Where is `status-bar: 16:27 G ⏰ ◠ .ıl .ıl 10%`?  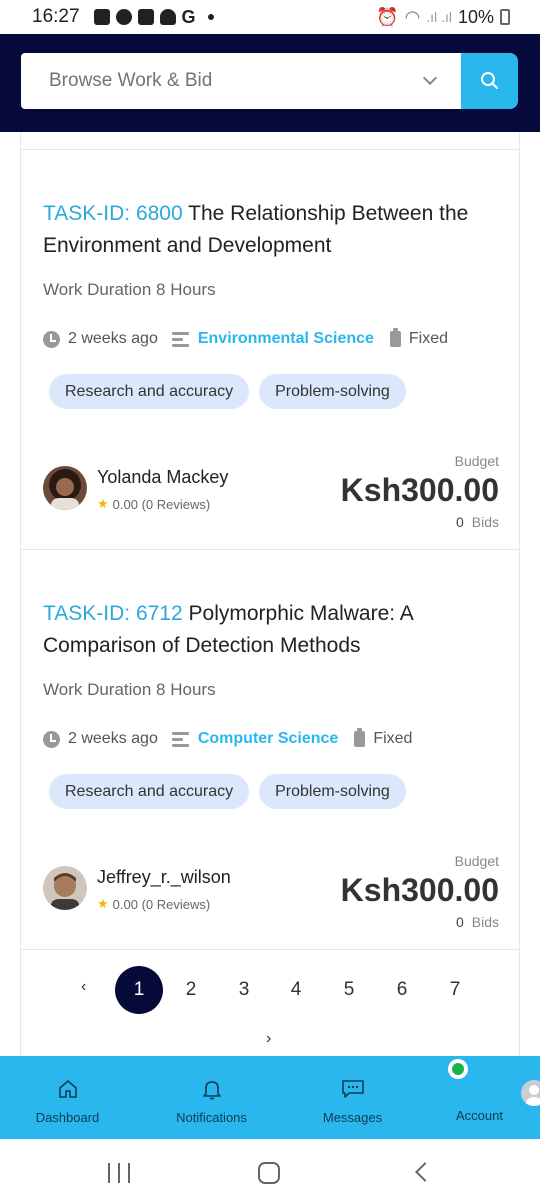
status-bar: 16:27 G ⏰ ◠ .ıl .ıl 10% is located at coordinates (270, 17).